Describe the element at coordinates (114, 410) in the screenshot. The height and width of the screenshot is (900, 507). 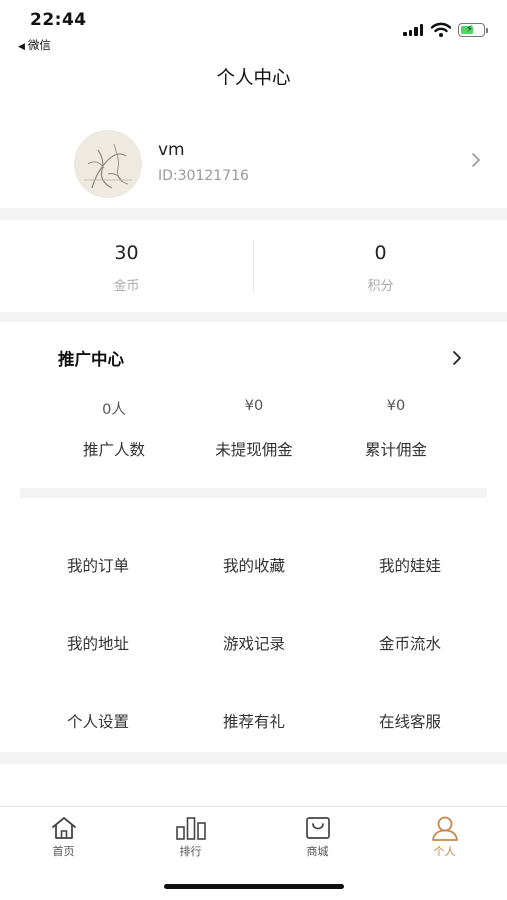
I see `promo-referrals-value: 0人` at that location.